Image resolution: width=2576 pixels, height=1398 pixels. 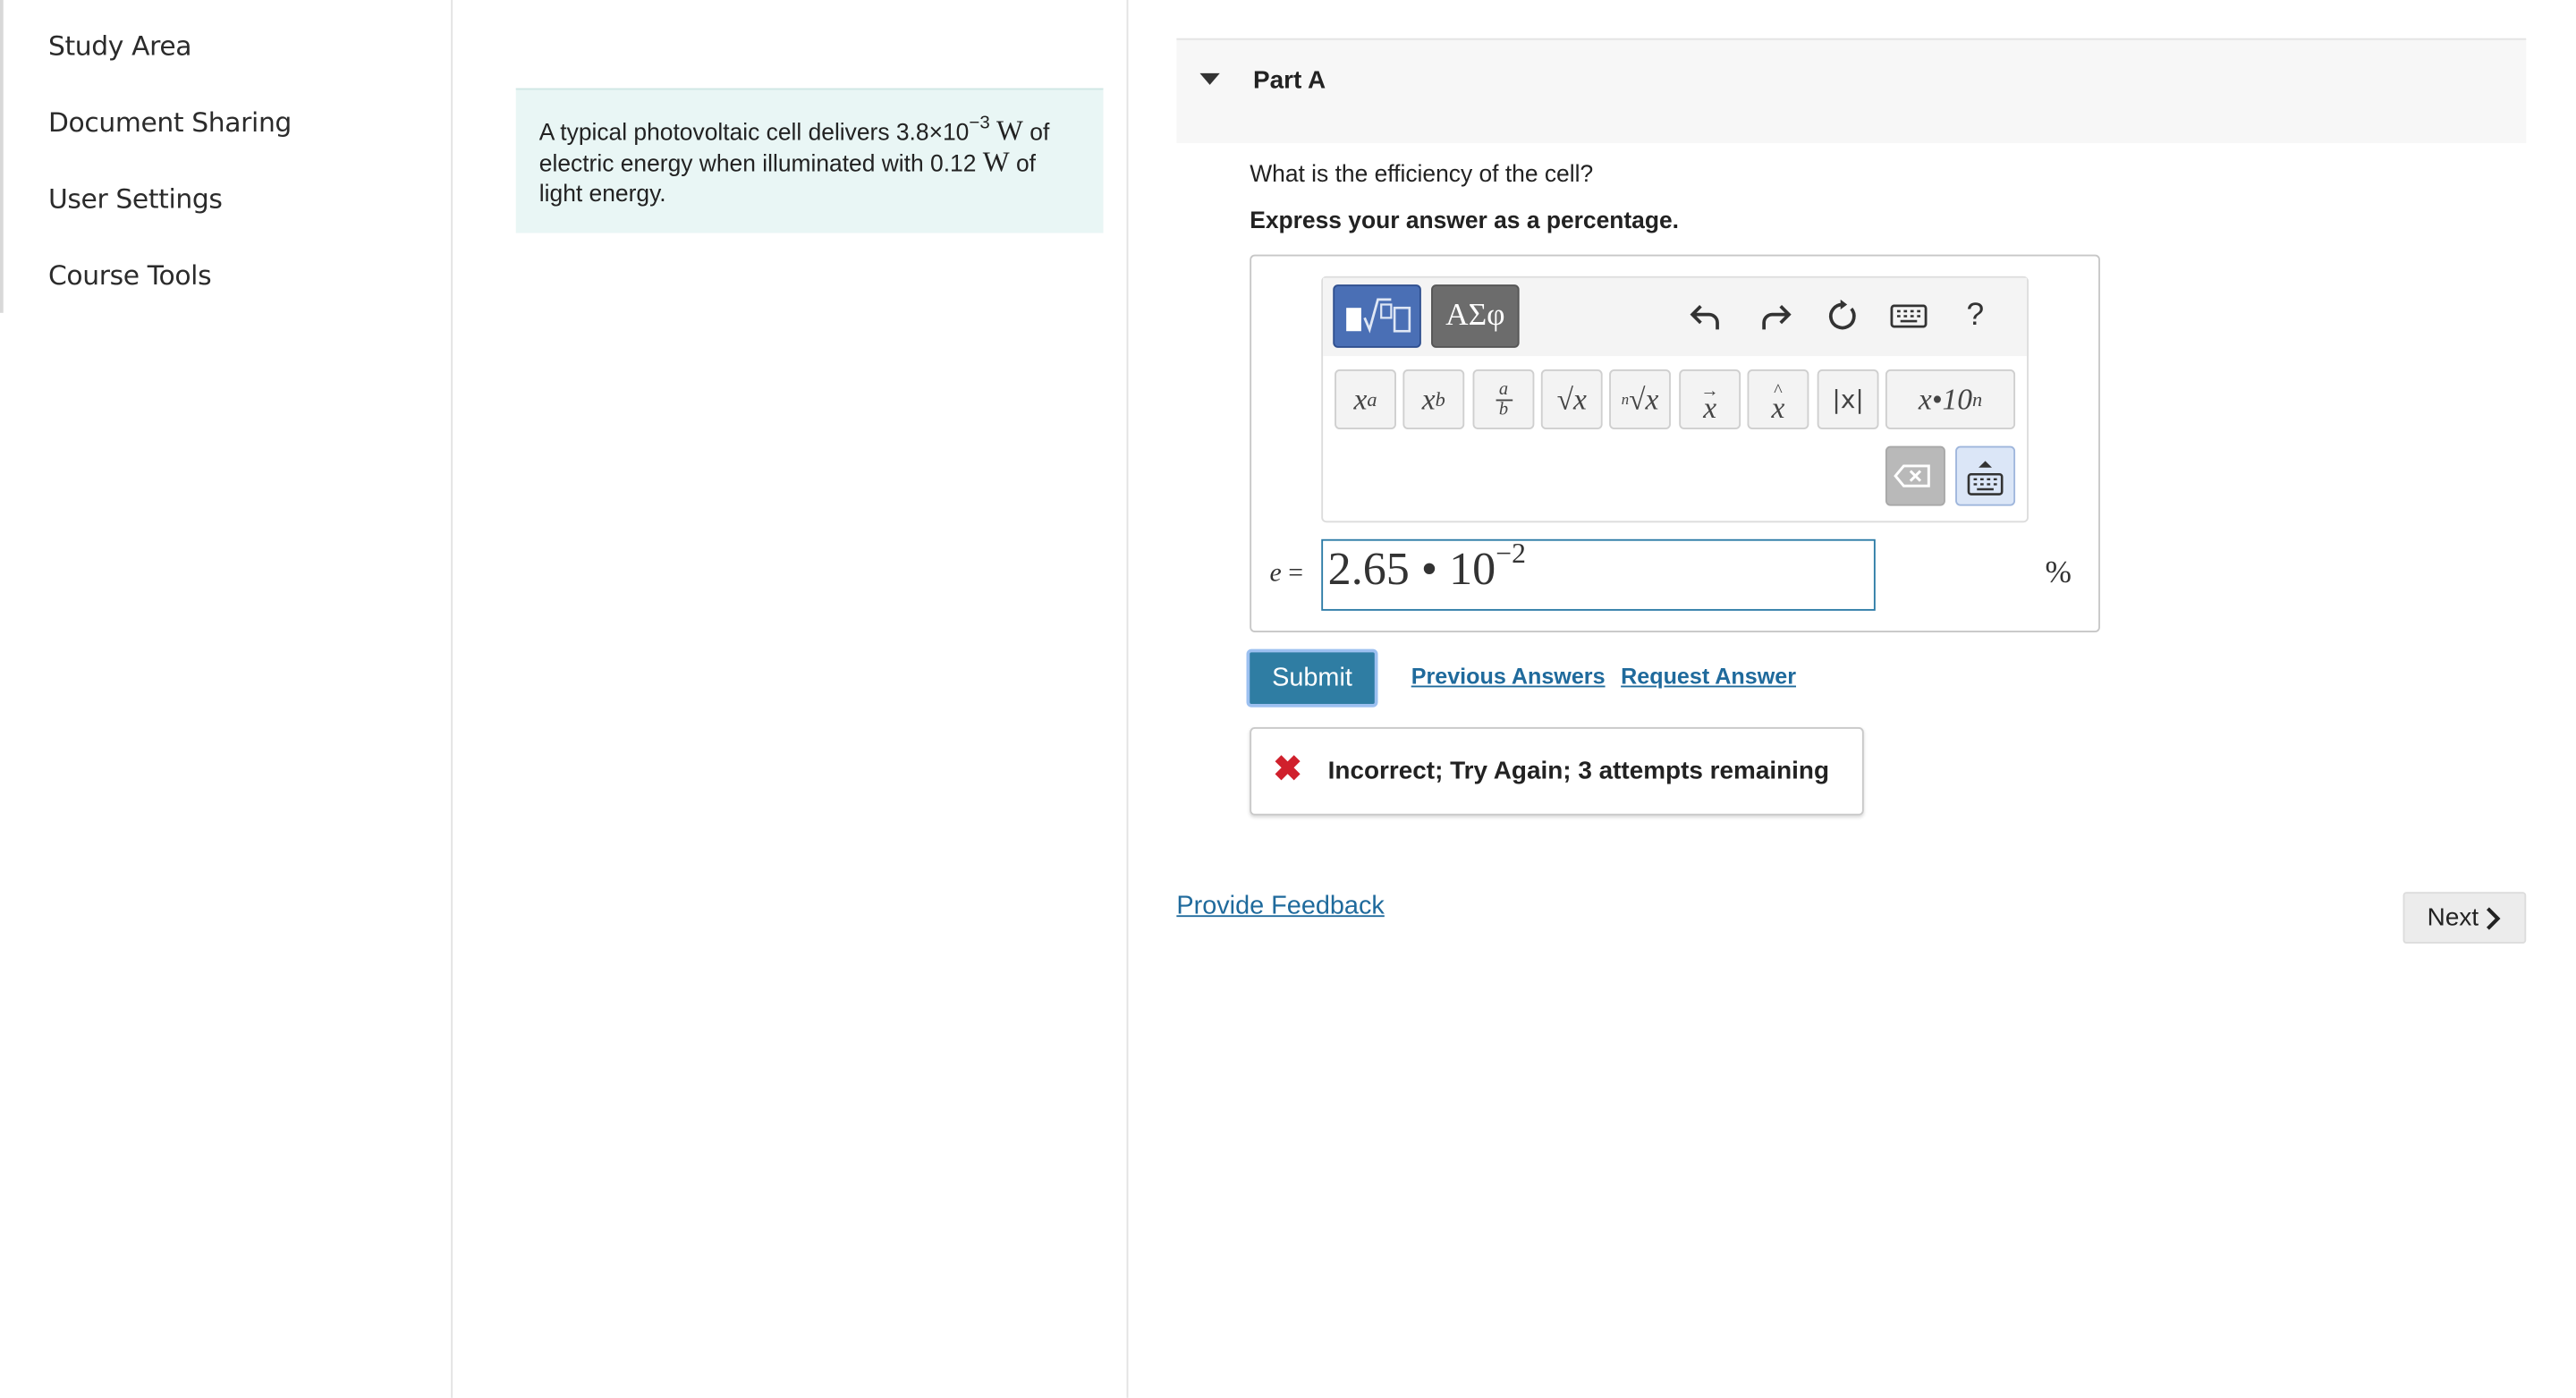 What do you see at coordinates (1508, 676) in the screenshot?
I see `previous-answers-link: Previous Answers` at bounding box center [1508, 676].